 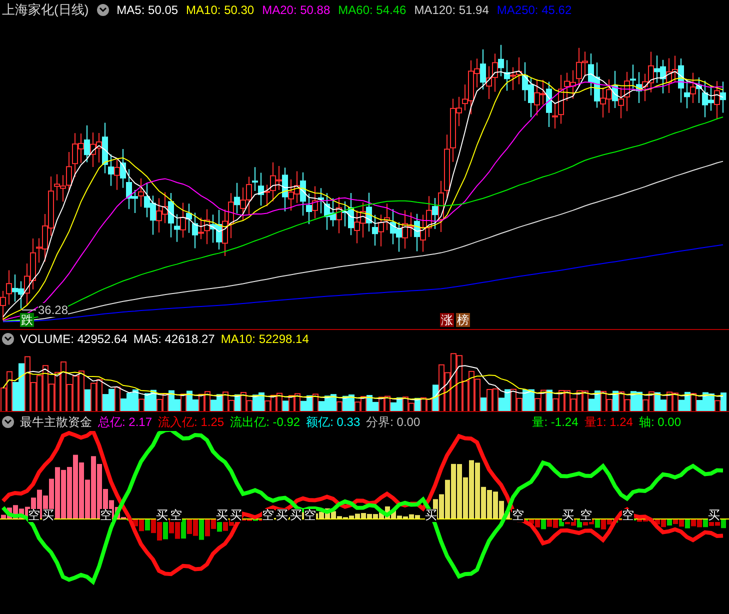 What do you see at coordinates (45, 10) in the screenshot?
I see `chart-title: 上海家化(日线)` at bounding box center [45, 10].